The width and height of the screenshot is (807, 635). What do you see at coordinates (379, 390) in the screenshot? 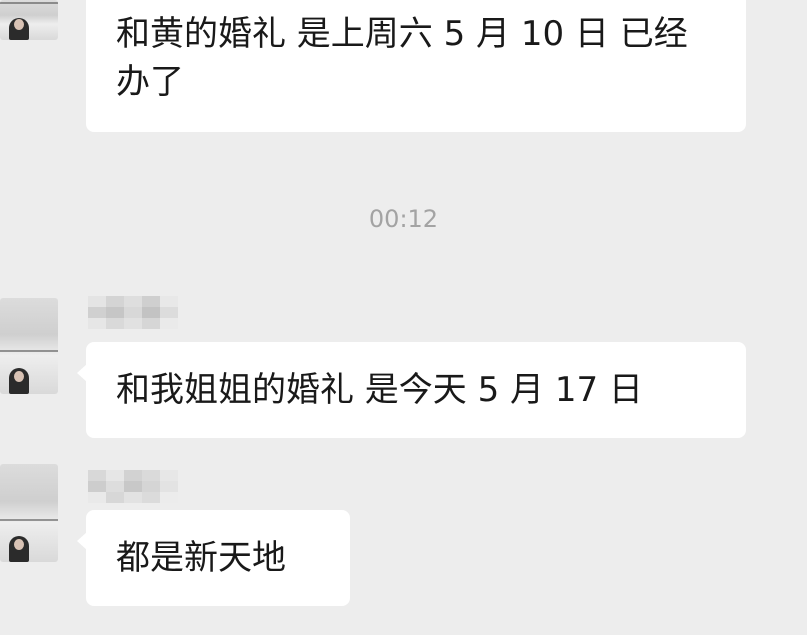
I see `message-text: 和我姐姐的婚礼 是今天 5 月 17 日` at bounding box center [379, 390].